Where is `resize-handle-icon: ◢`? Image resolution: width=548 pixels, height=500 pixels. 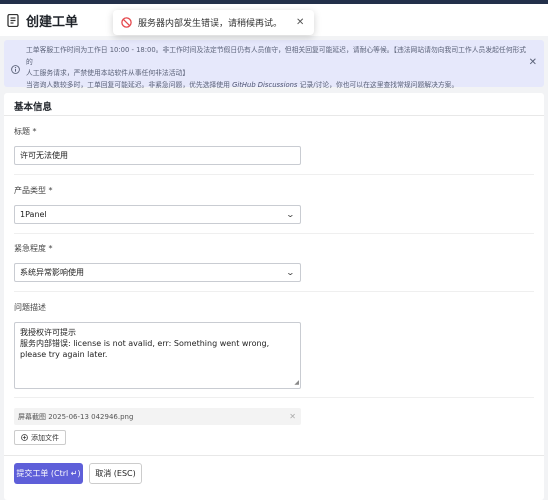 resize-handle-icon: ◢ is located at coordinates (296, 382).